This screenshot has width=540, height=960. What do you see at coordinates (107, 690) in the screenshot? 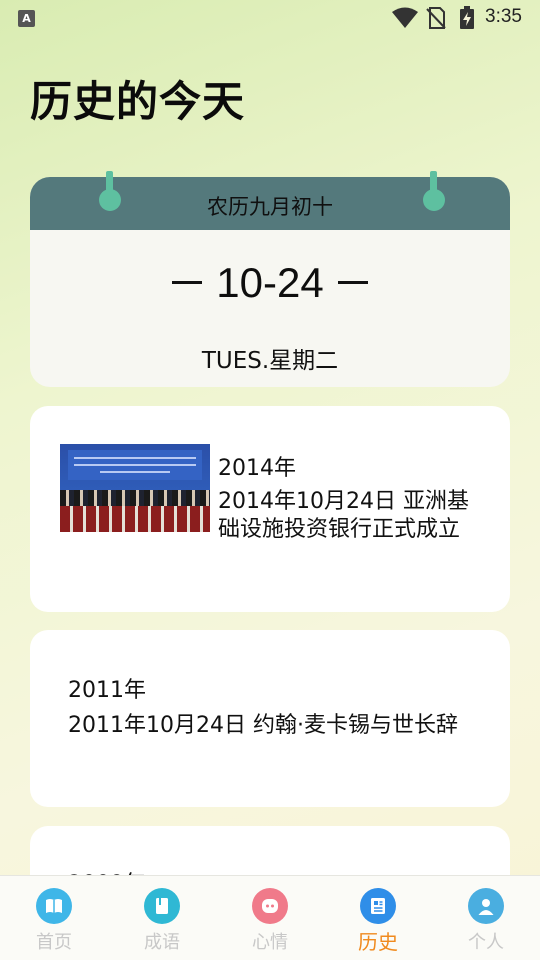
I see `event-year: 2011年` at bounding box center [107, 690].